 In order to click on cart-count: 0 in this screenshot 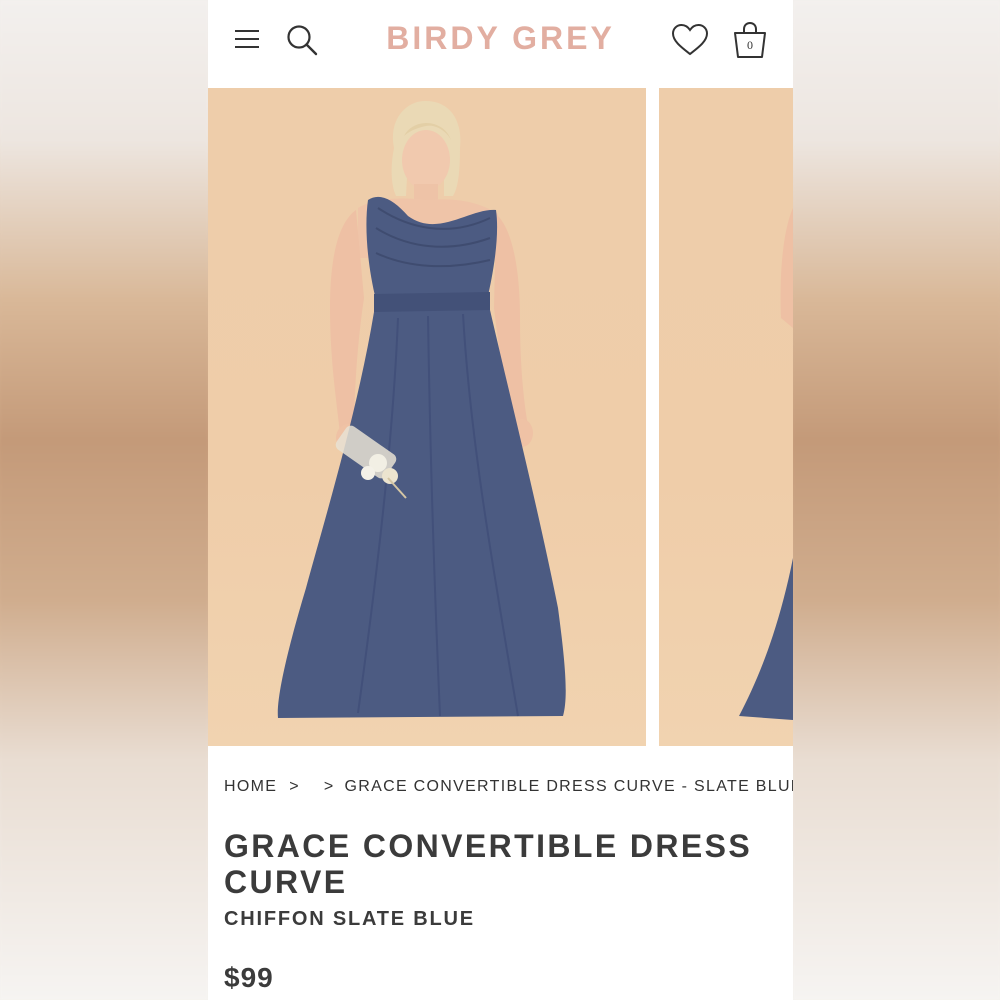, I will do `click(750, 45)`.